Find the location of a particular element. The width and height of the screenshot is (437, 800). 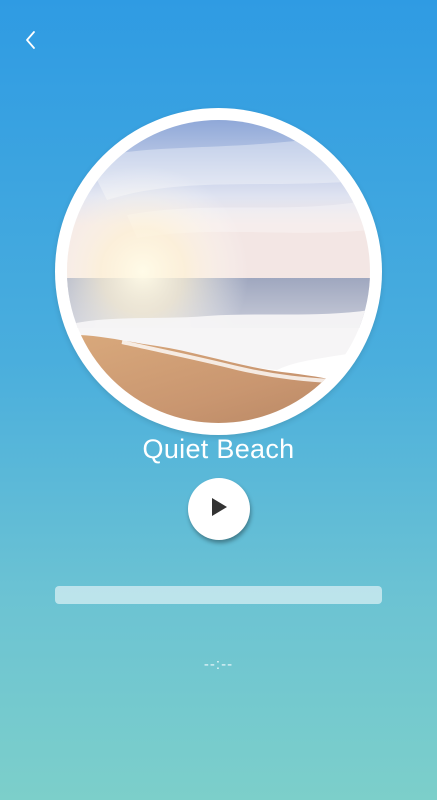

progress-bar is located at coordinates (218, 595).